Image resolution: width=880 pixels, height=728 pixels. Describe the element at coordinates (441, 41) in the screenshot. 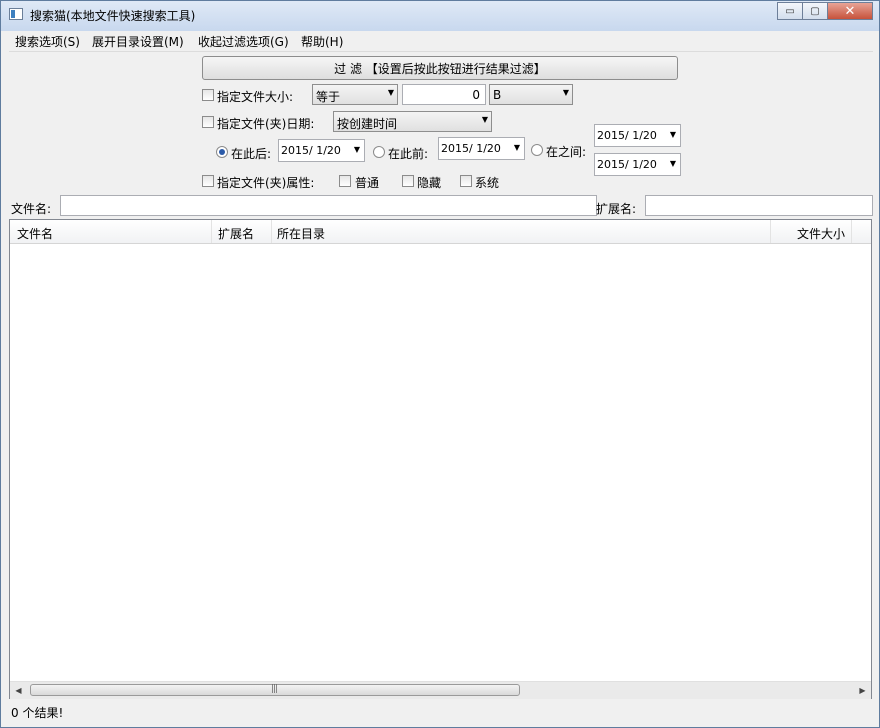

I see `menu-bar: 搜索选项(S) 展开目录设置(M) 收起过滤选项(G) 帮助(H)` at that location.